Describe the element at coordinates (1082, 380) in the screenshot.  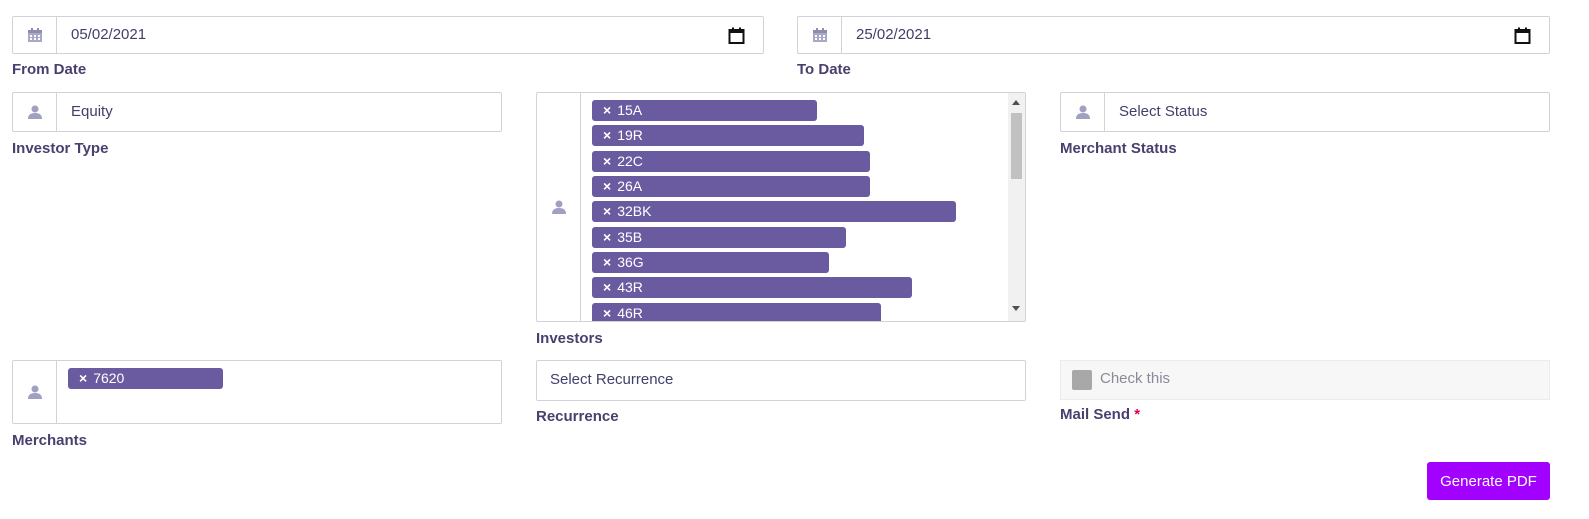
I see `mail-send-checkbox` at that location.